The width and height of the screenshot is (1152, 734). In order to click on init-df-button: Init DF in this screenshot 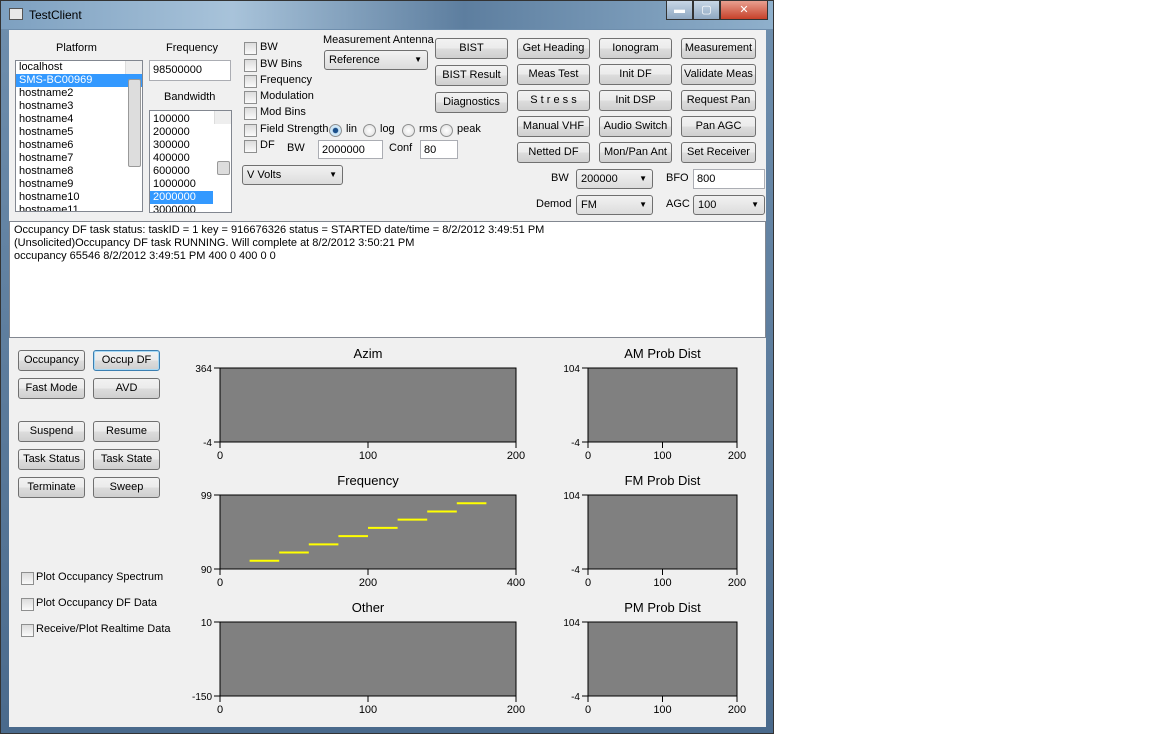, I will do `click(635, 74)`.